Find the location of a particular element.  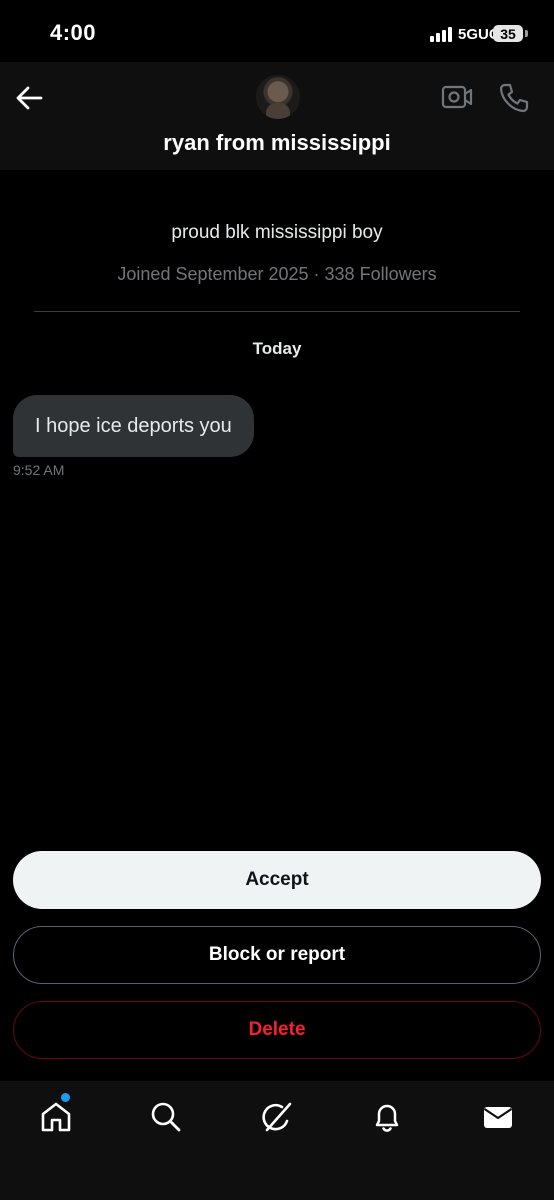

home-icon is located at coordinates (56, 1117).